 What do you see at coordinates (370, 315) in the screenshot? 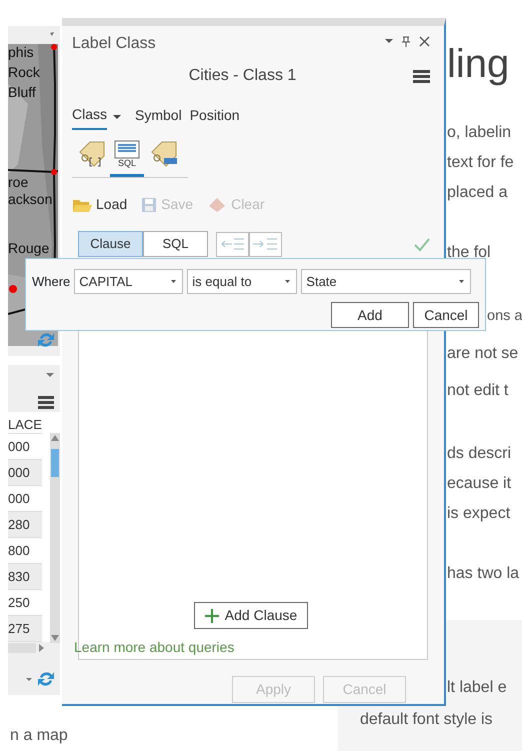
I see `popup-button: Add` at bounding box center [370, 315].